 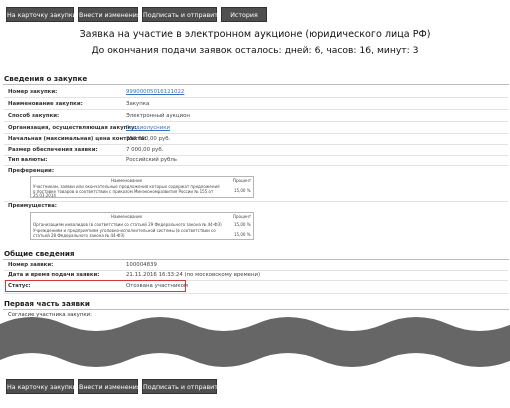 What do you see at coordinates (182, 386) in the screenshot?
I see `sign-and-send-button-bottom: Подписать и отправить` at bounding box center [182, 386].